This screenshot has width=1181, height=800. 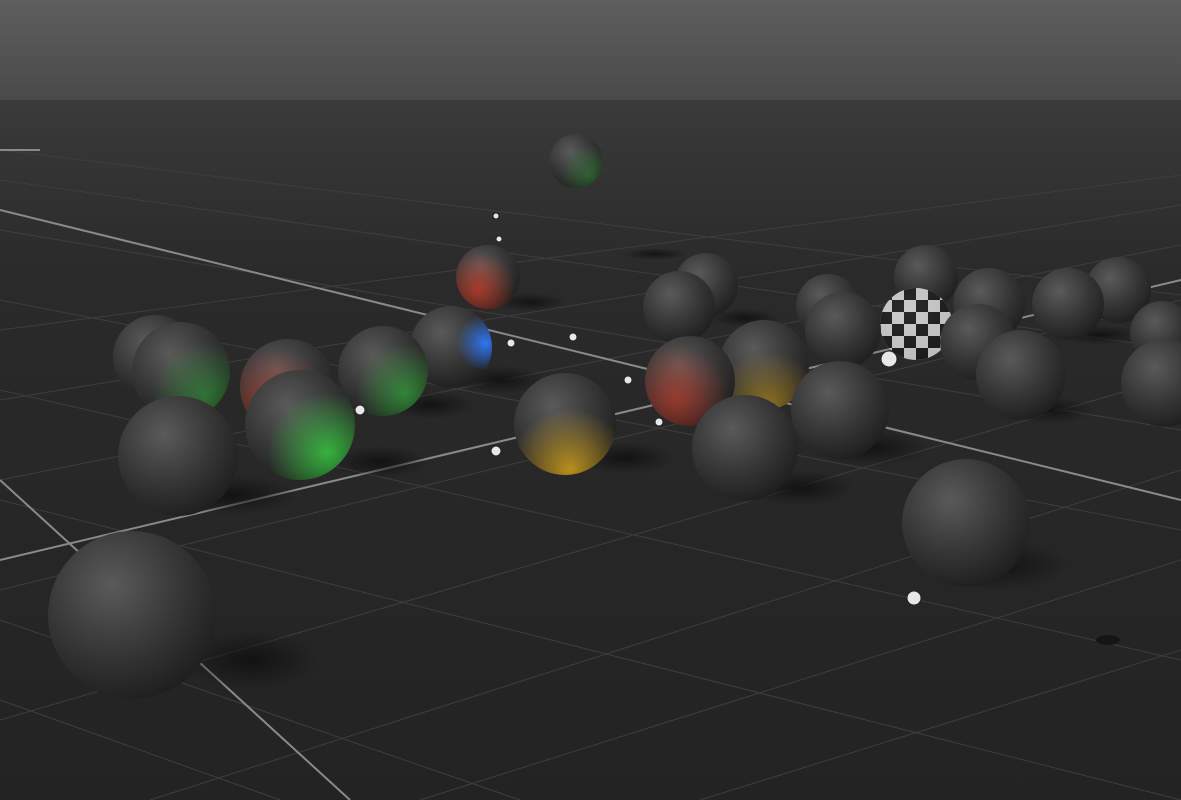 I want to click on glowing-sphere-gold, so click(x=565, y=424).